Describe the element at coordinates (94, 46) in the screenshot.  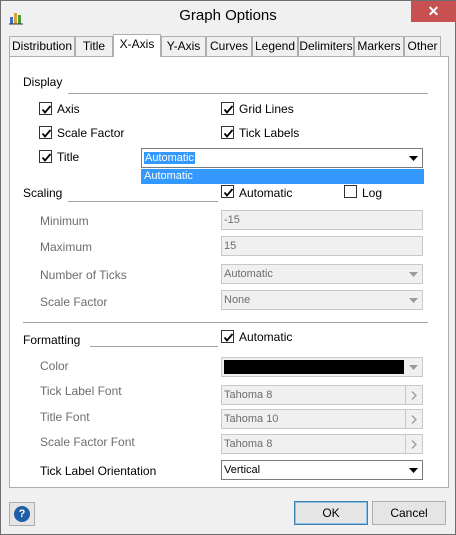
I see `tab-title: Title` at that location.